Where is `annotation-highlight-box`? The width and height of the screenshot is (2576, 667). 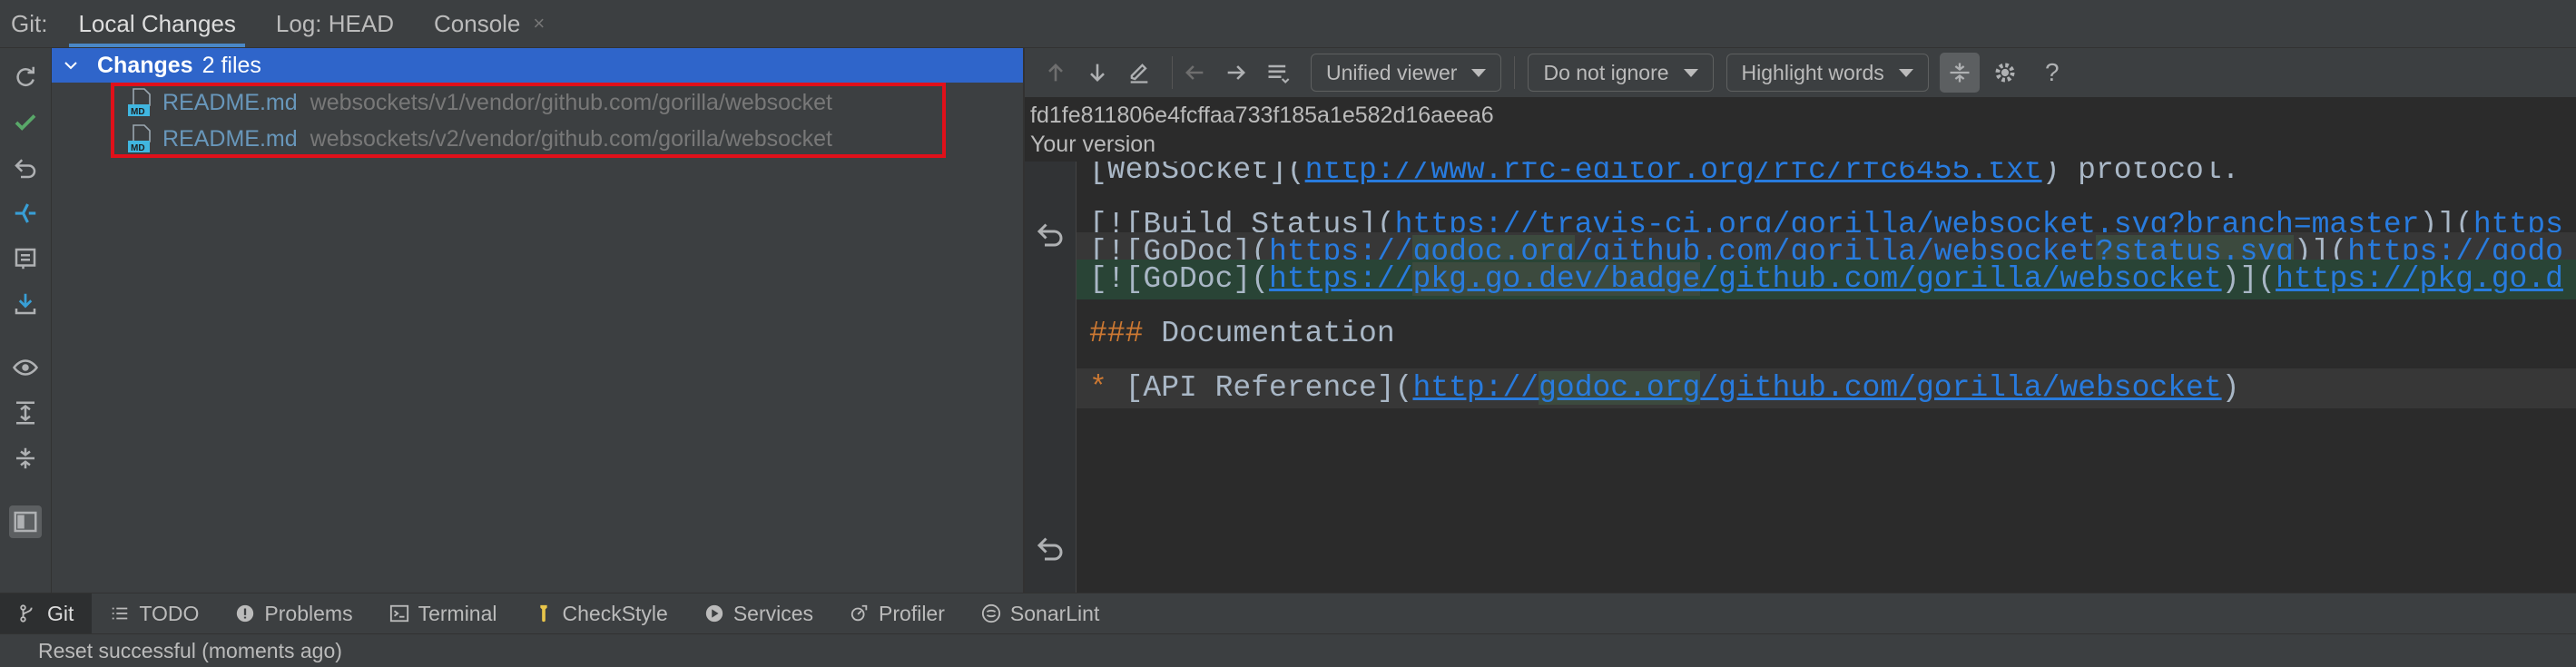
annotation-highlight-box is located at coordinates (528, 120).